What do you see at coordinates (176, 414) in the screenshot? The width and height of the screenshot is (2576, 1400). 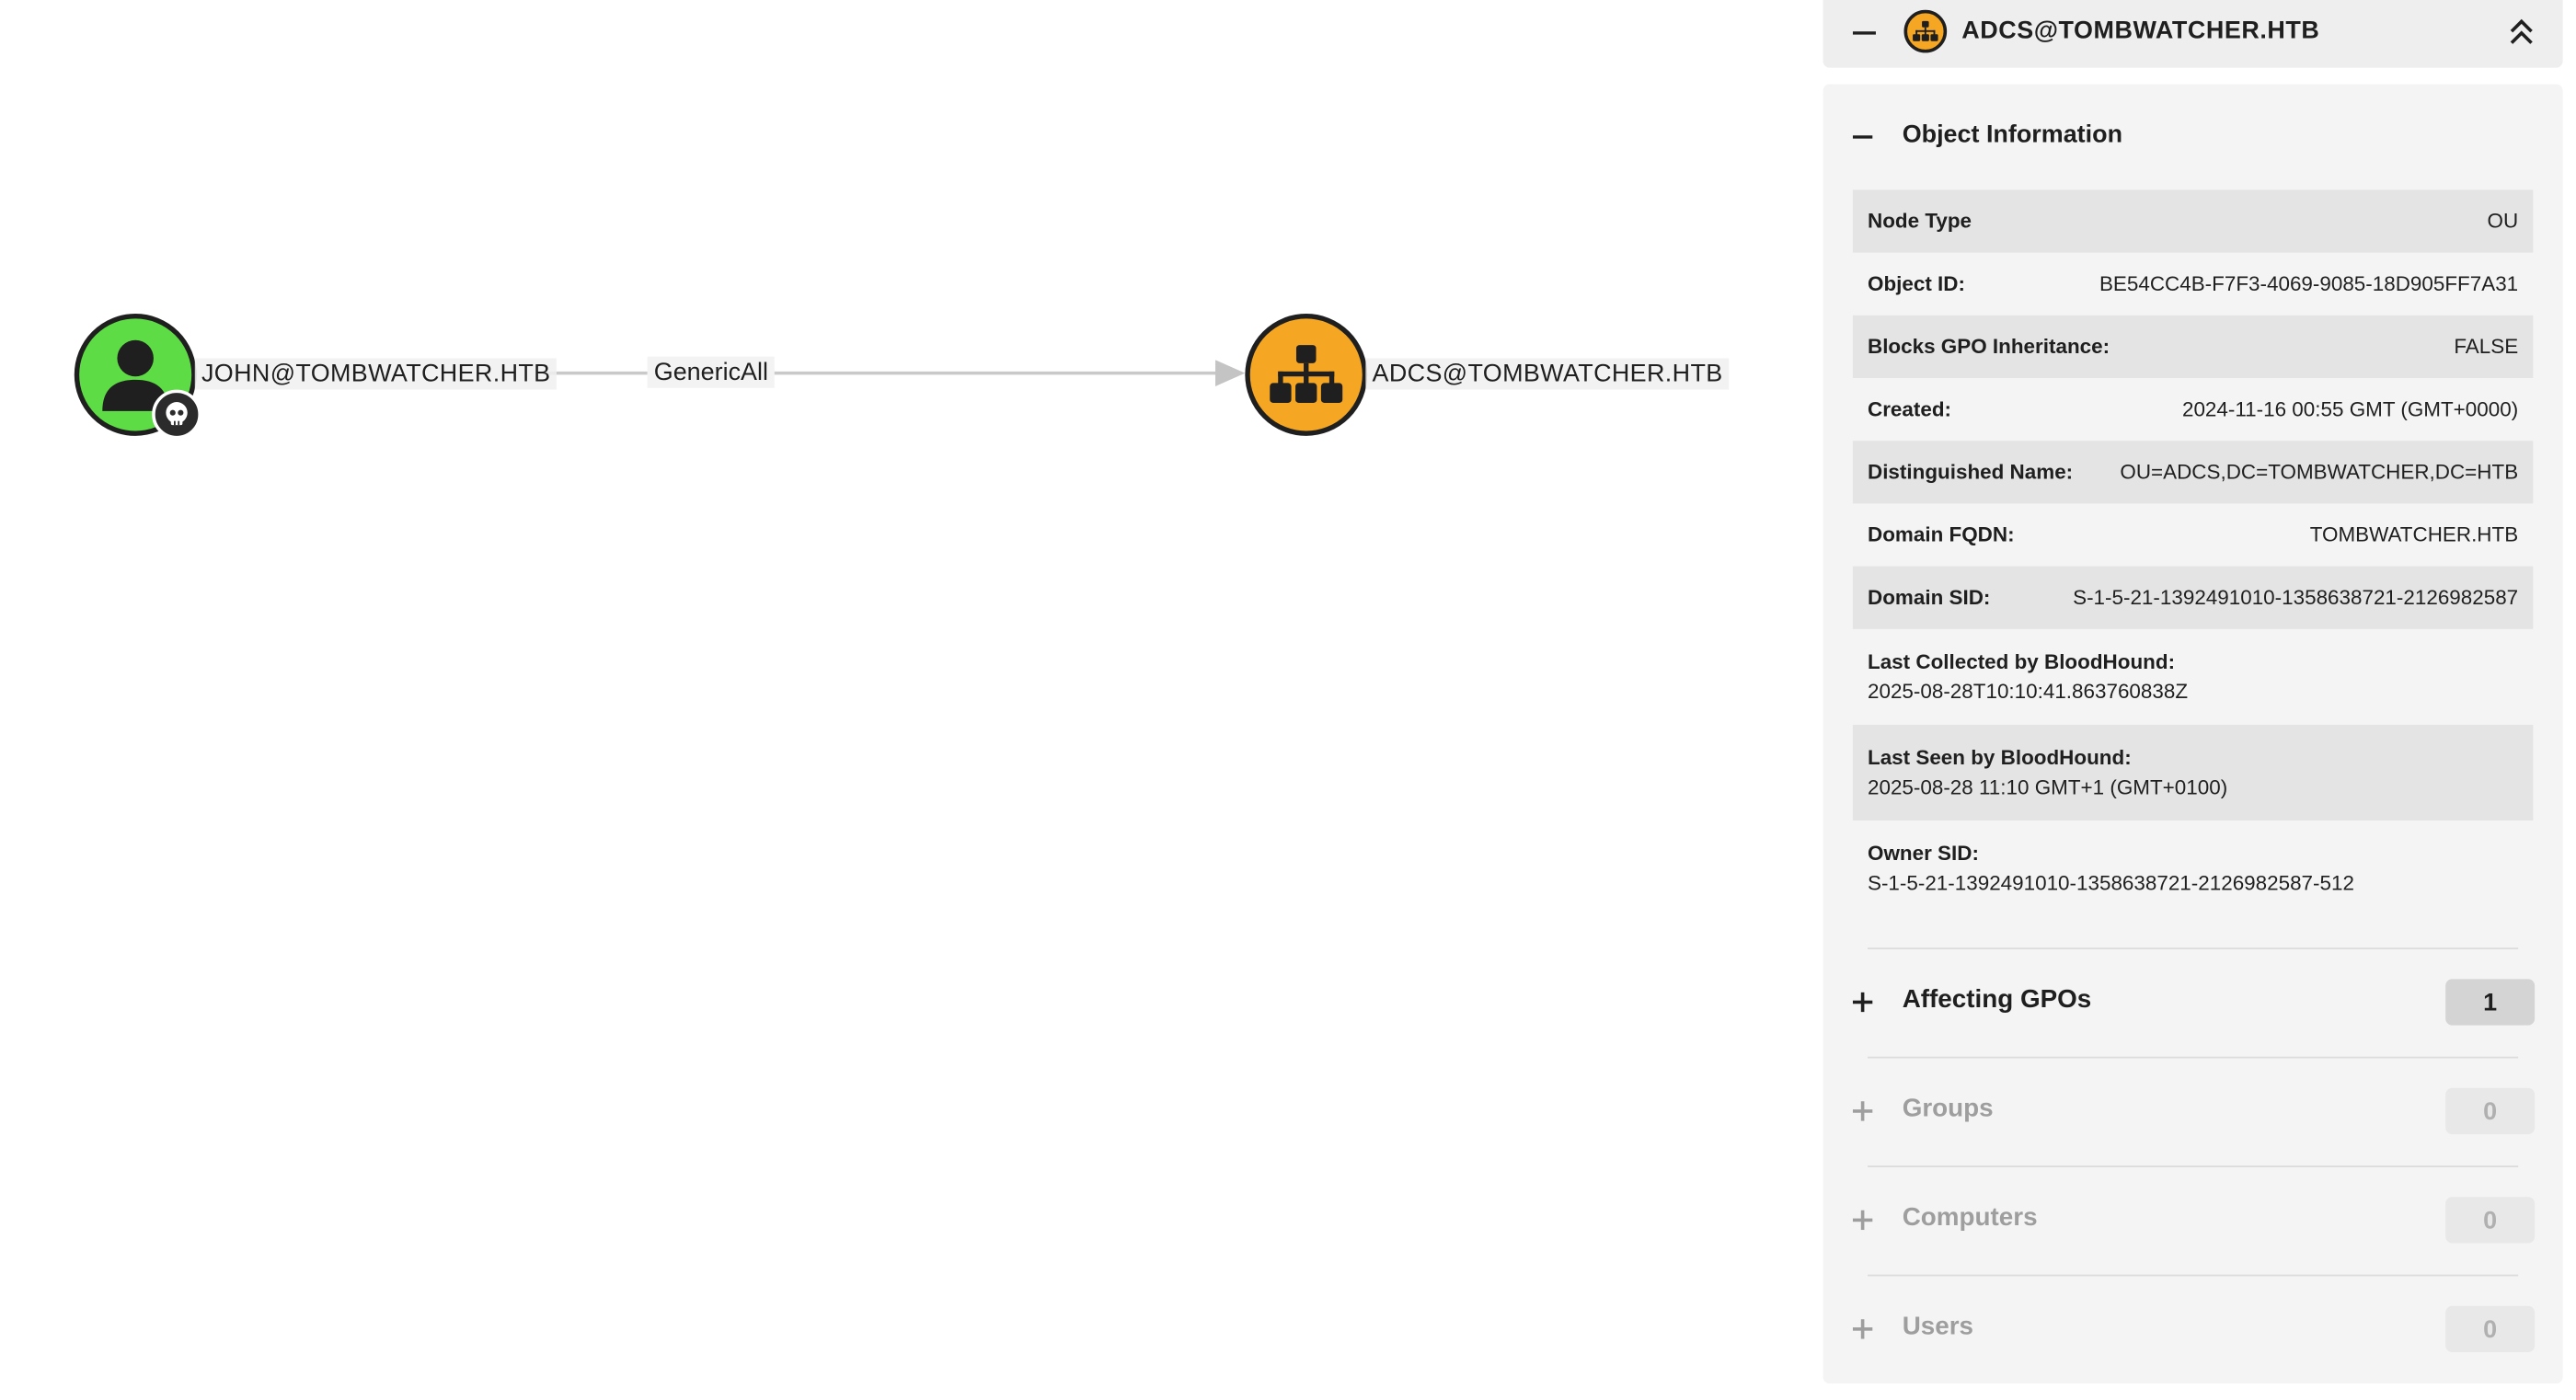 I see `skull-icon` at bounding box center [176, 414].